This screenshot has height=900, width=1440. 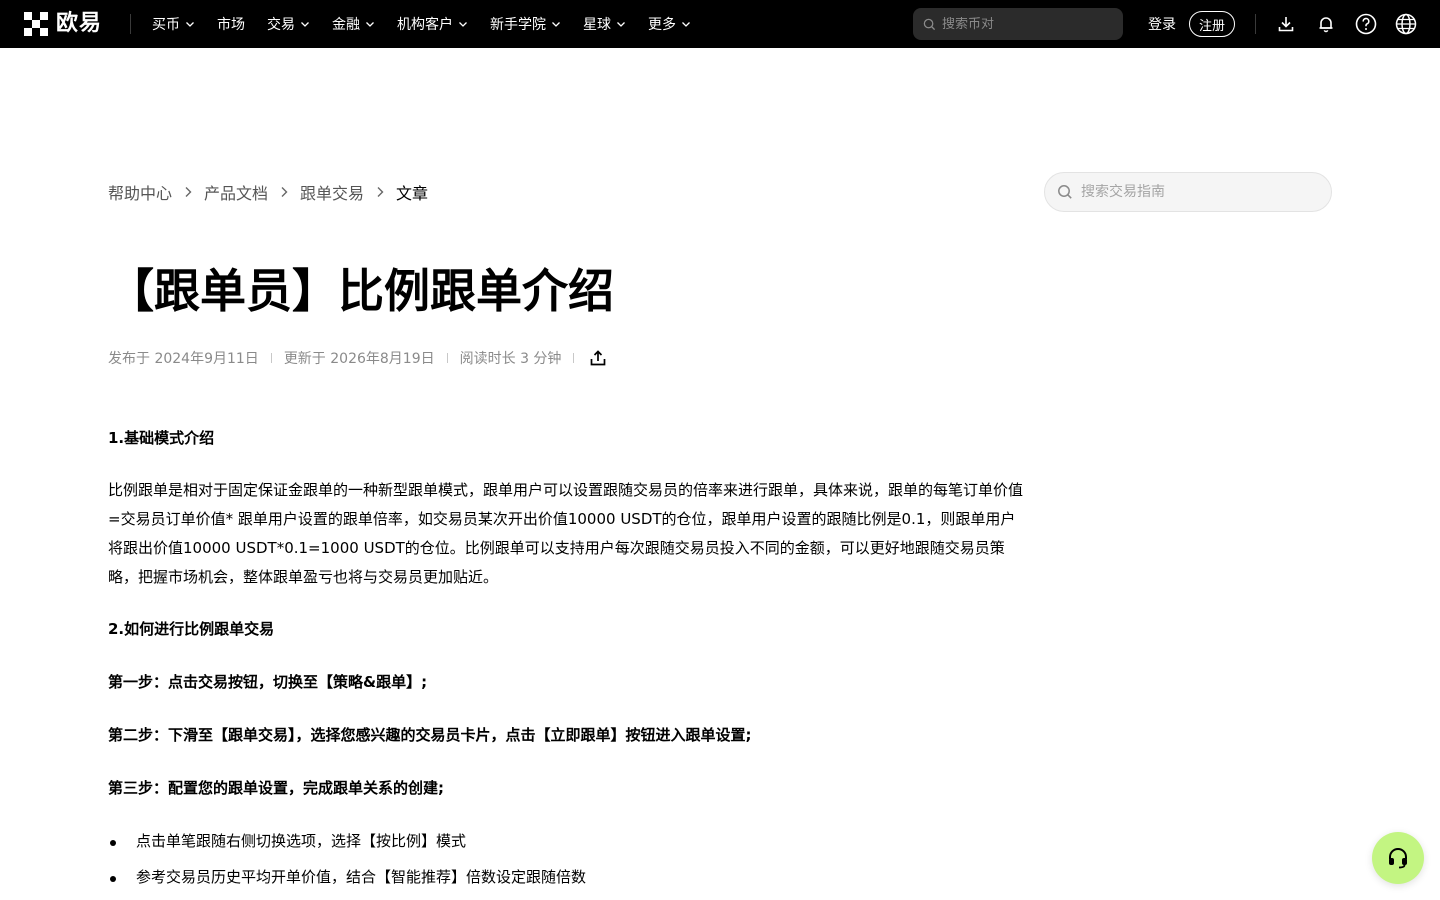 I want to click on nav-item-label: 金融, so click(x=346, y=25).